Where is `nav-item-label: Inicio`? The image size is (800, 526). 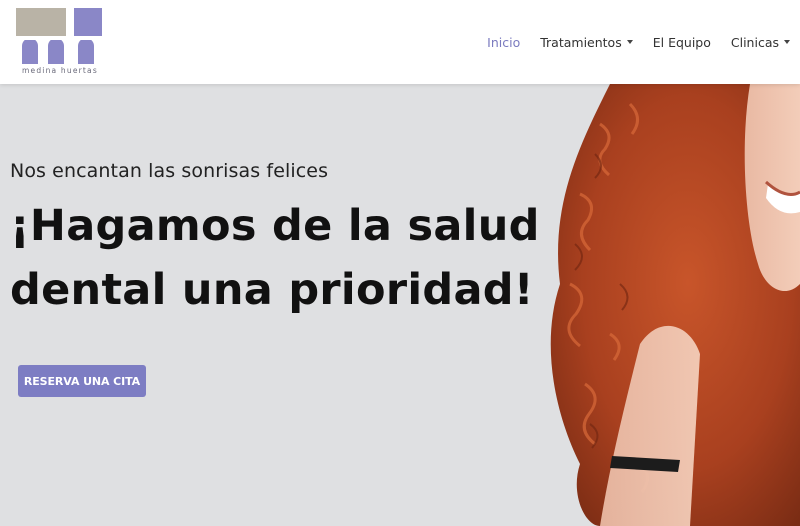 nav-item-label: Inicio is located at coordinates (504, 42).